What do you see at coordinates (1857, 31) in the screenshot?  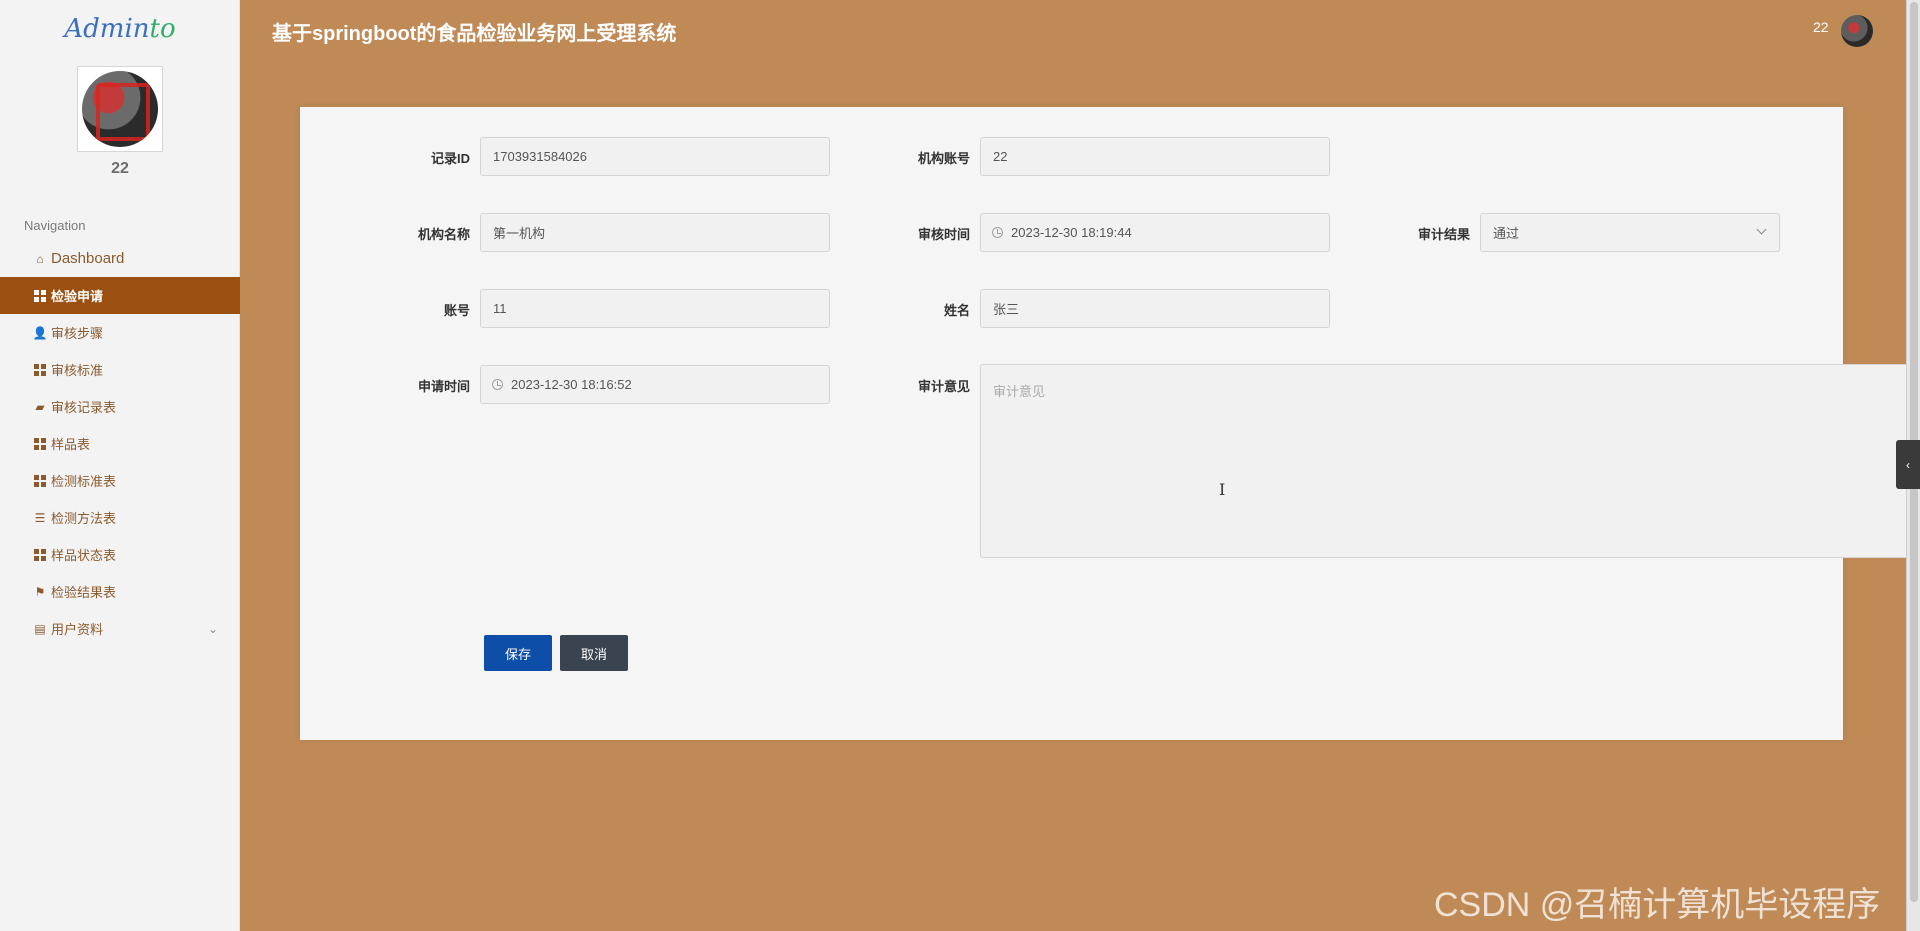 I see `header-avatar` at bounding box center [1857, 31].